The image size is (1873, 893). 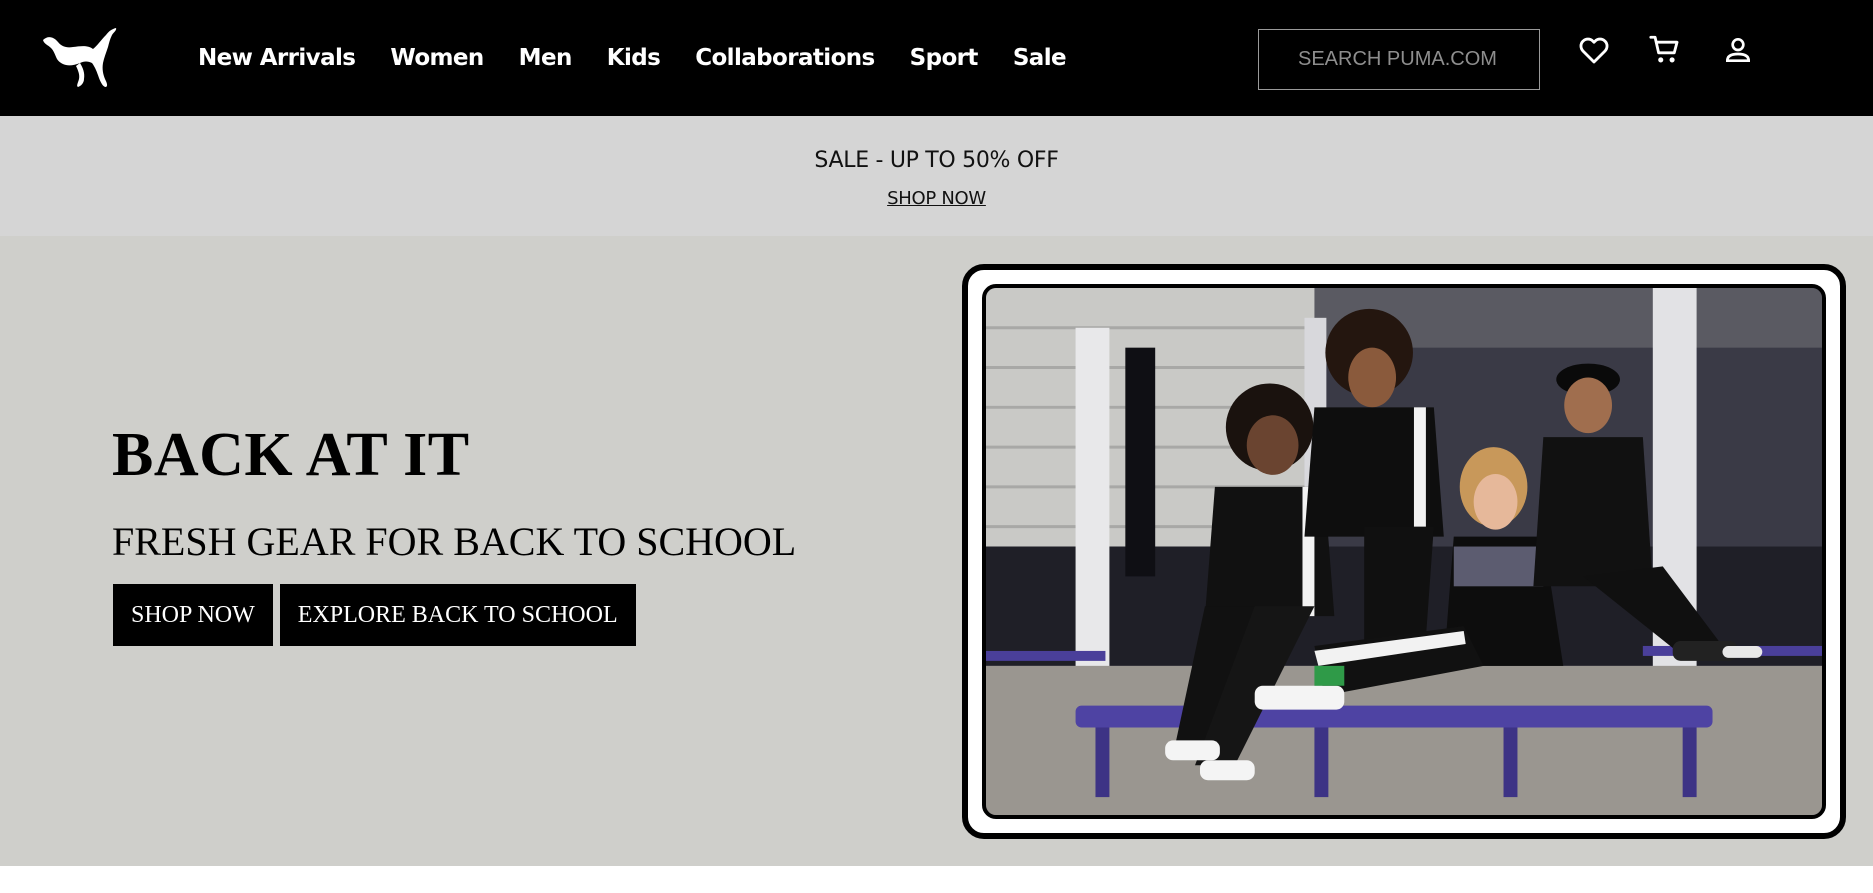 What do you see at coordinates (454, 541) in the screenshot?
I see `hero-subtitle: FRESH GEAR FOR BACK TO SCHOOL` at bounding box center [454, 541].